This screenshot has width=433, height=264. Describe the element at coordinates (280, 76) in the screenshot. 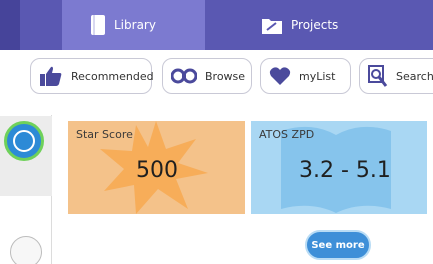

I see `heart-icon` at that location.